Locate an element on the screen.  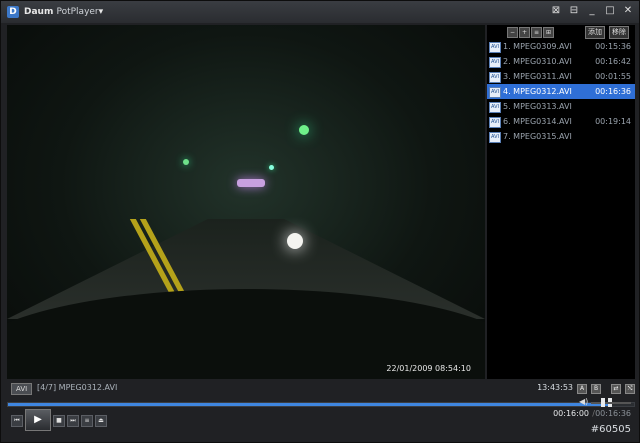
volume-handle is located at coordinates (603, 402).